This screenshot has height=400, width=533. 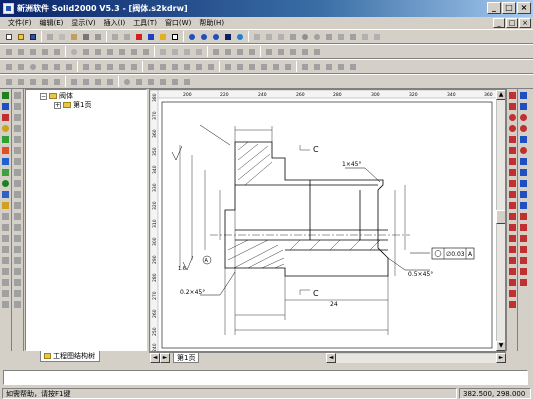 What do you see at coordinates (523, 106) in the screenshot?
I see `snap-midpoint-icon` at bounding box center [523, 106].